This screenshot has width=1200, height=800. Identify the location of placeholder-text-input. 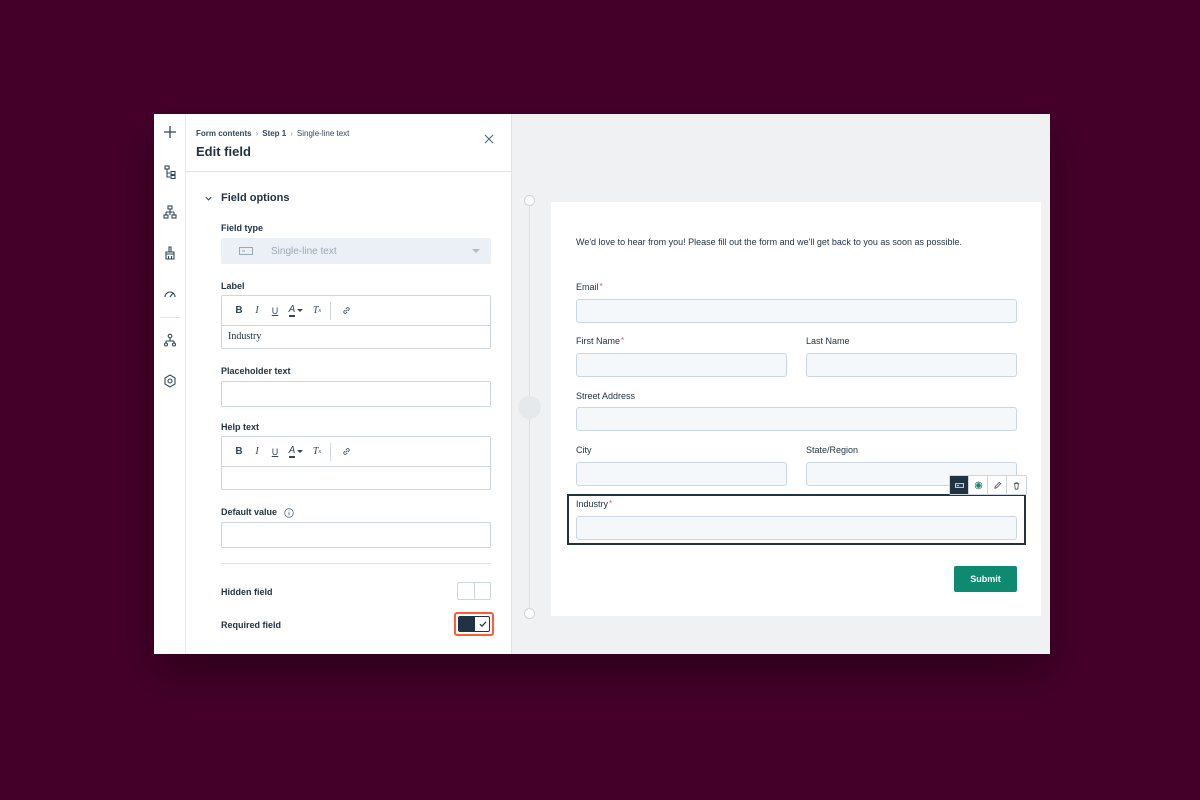
(356, 394).